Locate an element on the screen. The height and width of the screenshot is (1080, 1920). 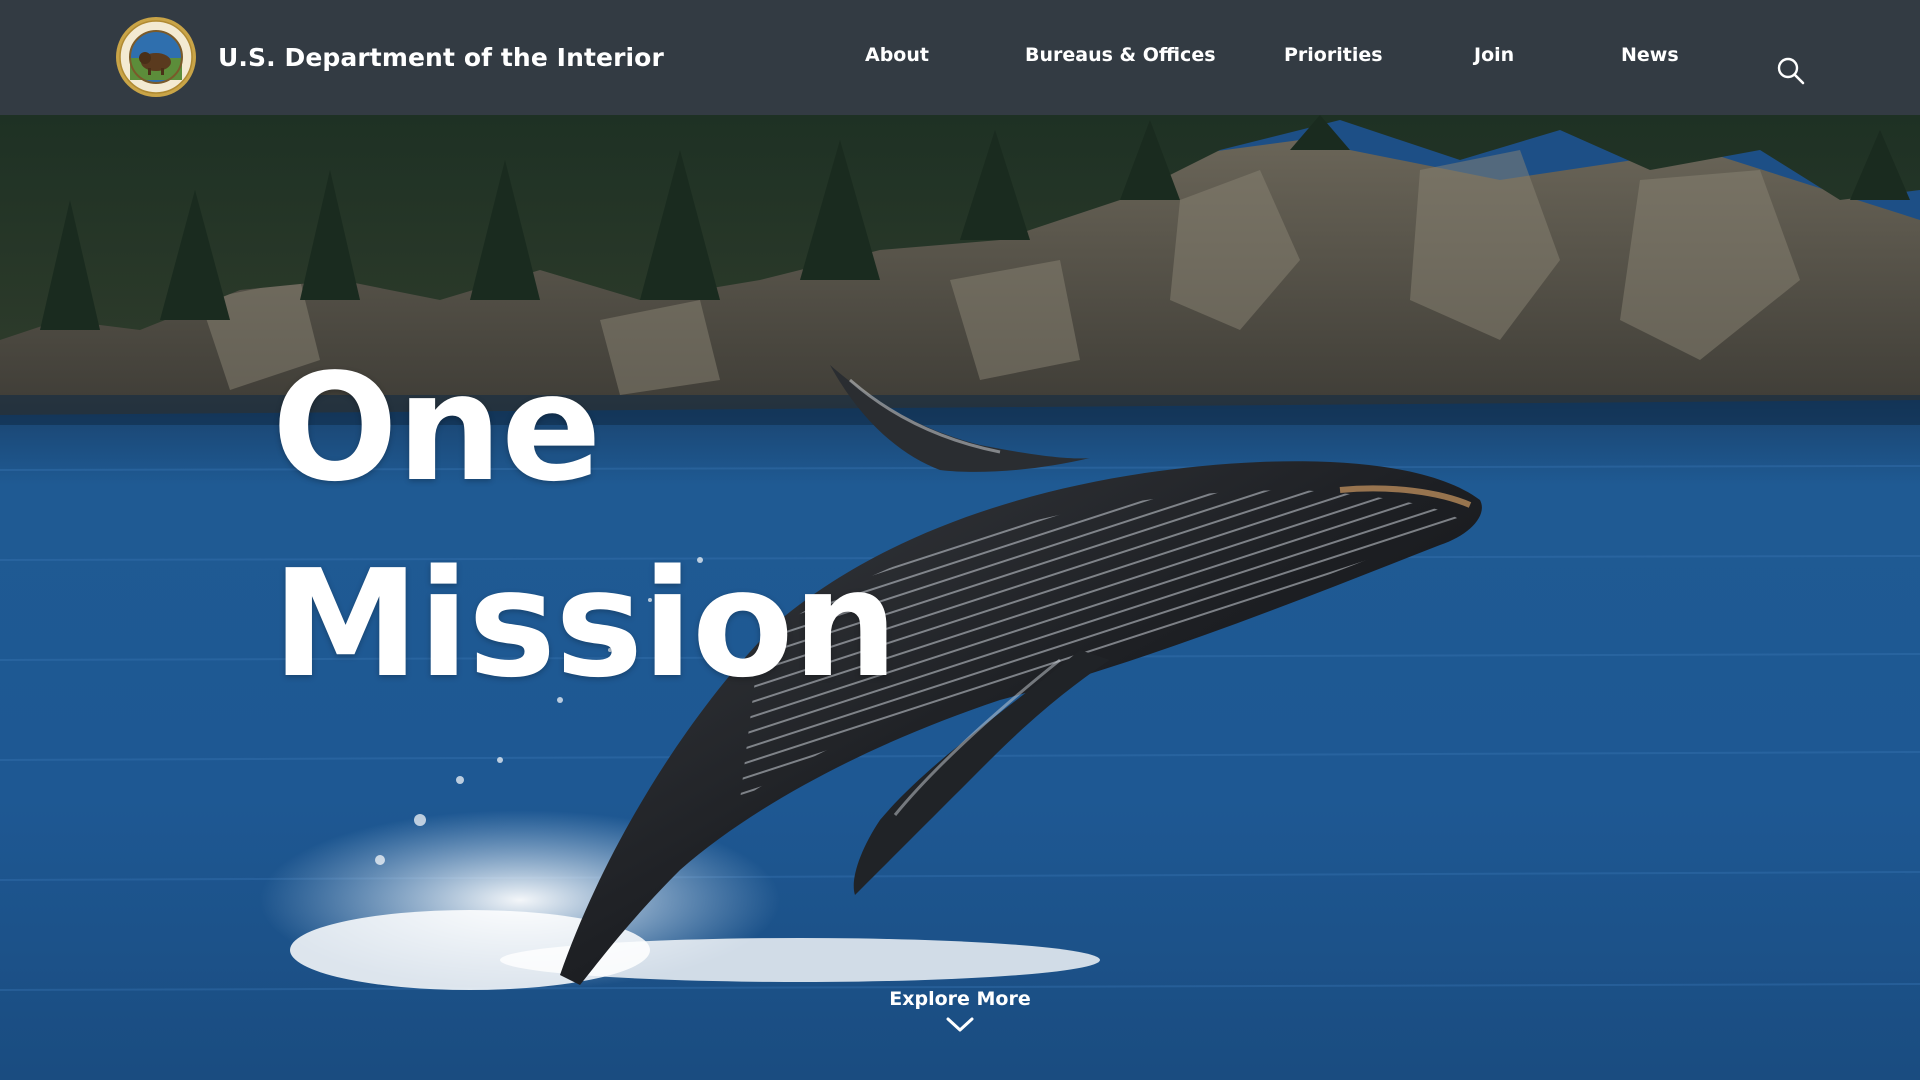
nav-item-join: Join is located at coordinates (1494, 55).